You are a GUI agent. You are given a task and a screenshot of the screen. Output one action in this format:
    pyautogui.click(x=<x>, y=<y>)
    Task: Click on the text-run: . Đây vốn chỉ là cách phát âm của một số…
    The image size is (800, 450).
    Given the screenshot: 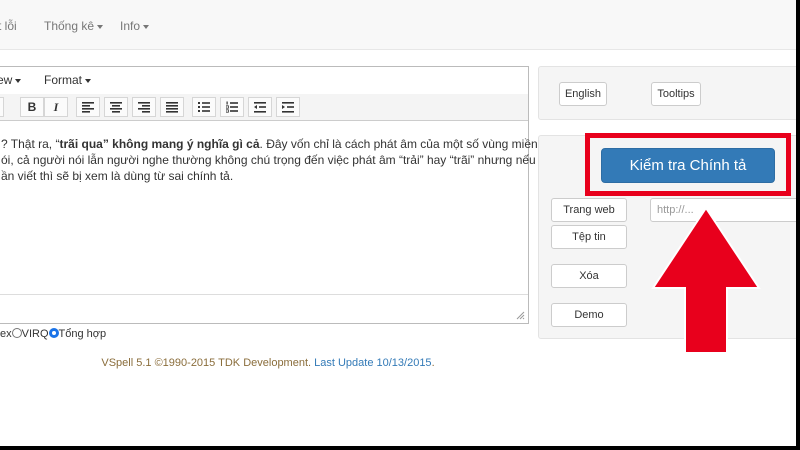 What is the action you would take?
    pyautogui.click(x=398, y=144)
    